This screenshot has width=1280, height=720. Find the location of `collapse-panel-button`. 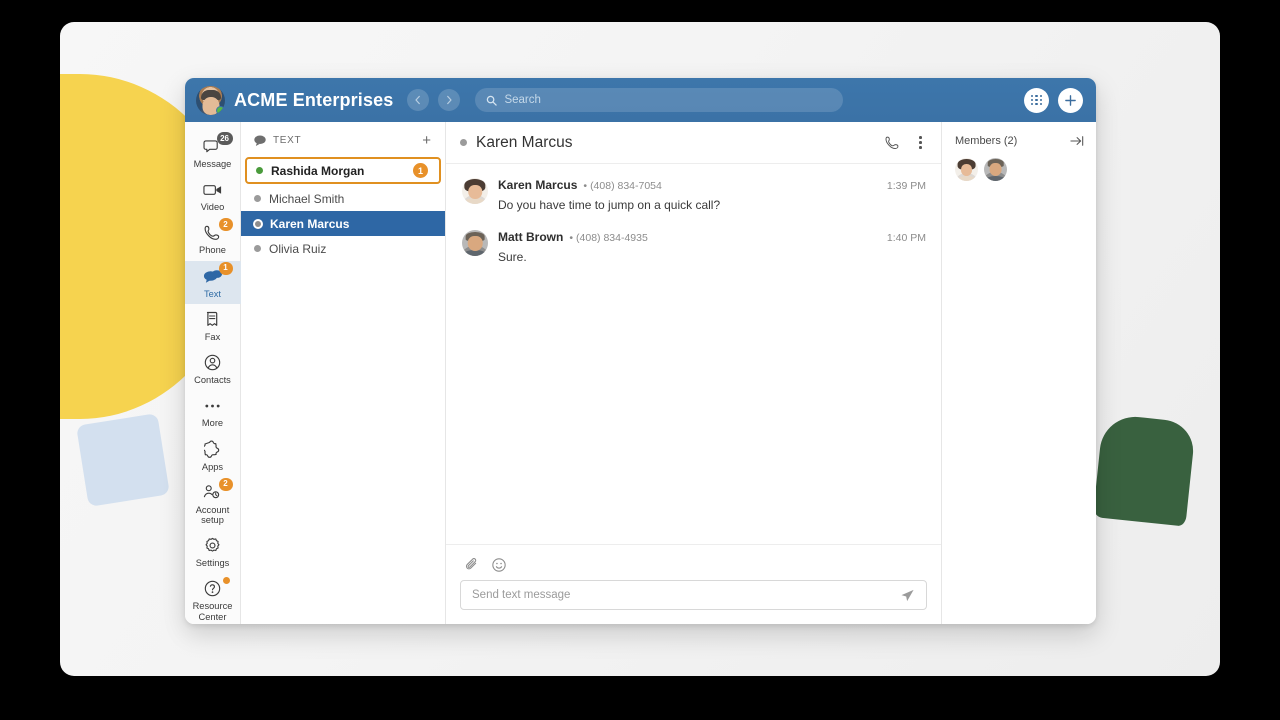

collapse-panel-button is located at coordinates (1077, 141).